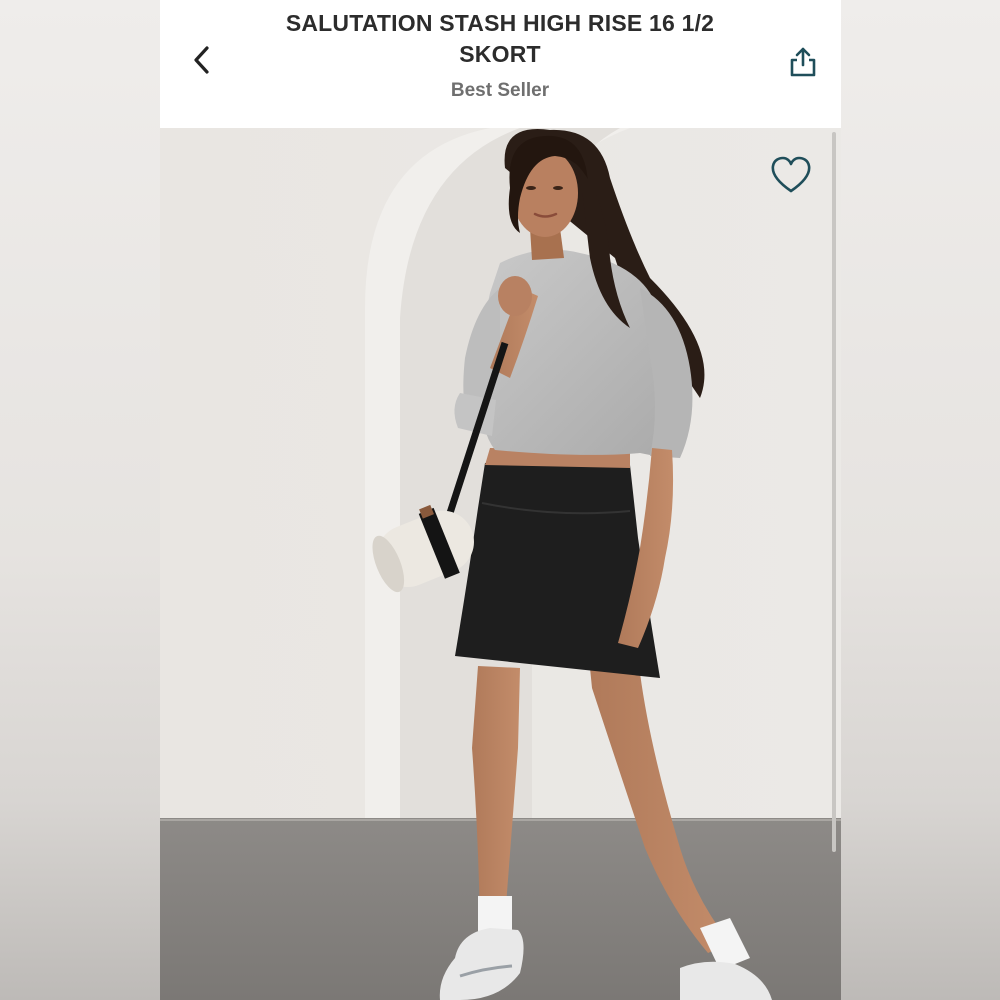 This screenshot has width=1000, height=1000. I want to click on product-title-line1: SALUTATION STASH HIGH RISE 16 1/2, so click(500, 23).